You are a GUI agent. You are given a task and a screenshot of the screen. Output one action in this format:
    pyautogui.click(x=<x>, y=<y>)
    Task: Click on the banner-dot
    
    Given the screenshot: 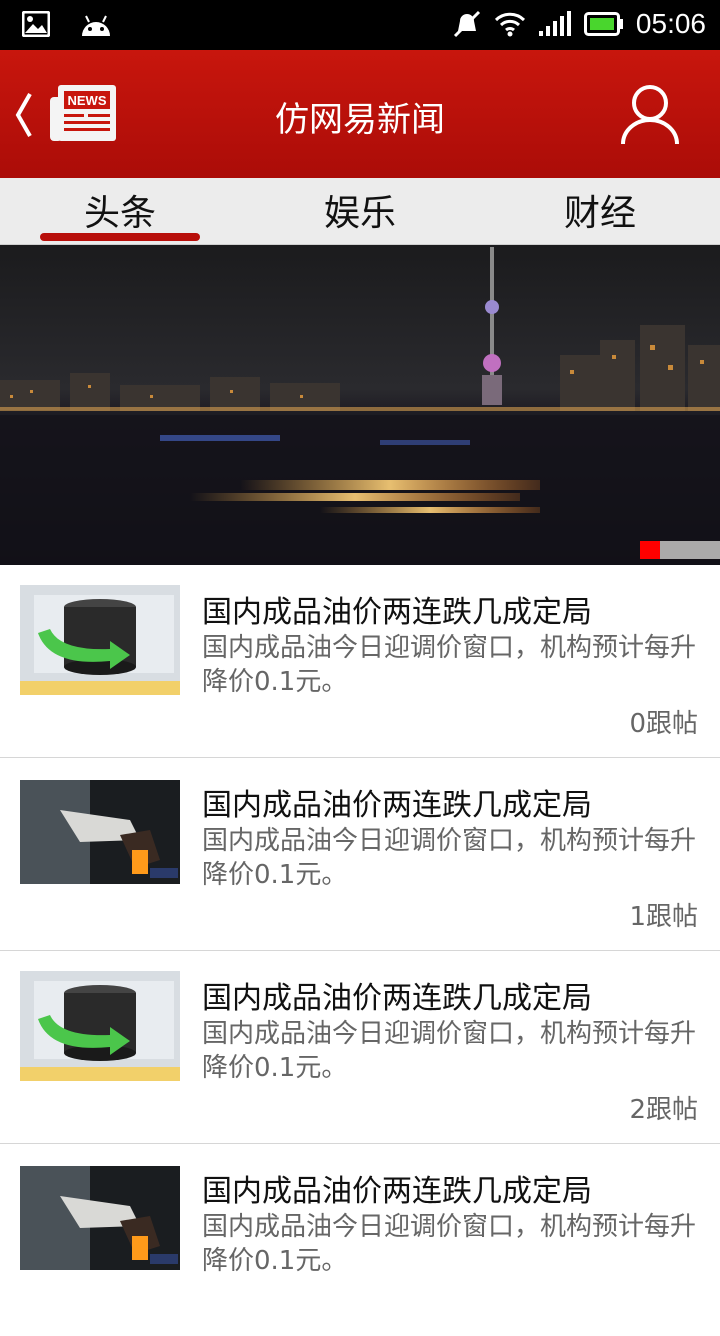 What is the action you would take?
    pyautogui.click(x=690, y=550)
    